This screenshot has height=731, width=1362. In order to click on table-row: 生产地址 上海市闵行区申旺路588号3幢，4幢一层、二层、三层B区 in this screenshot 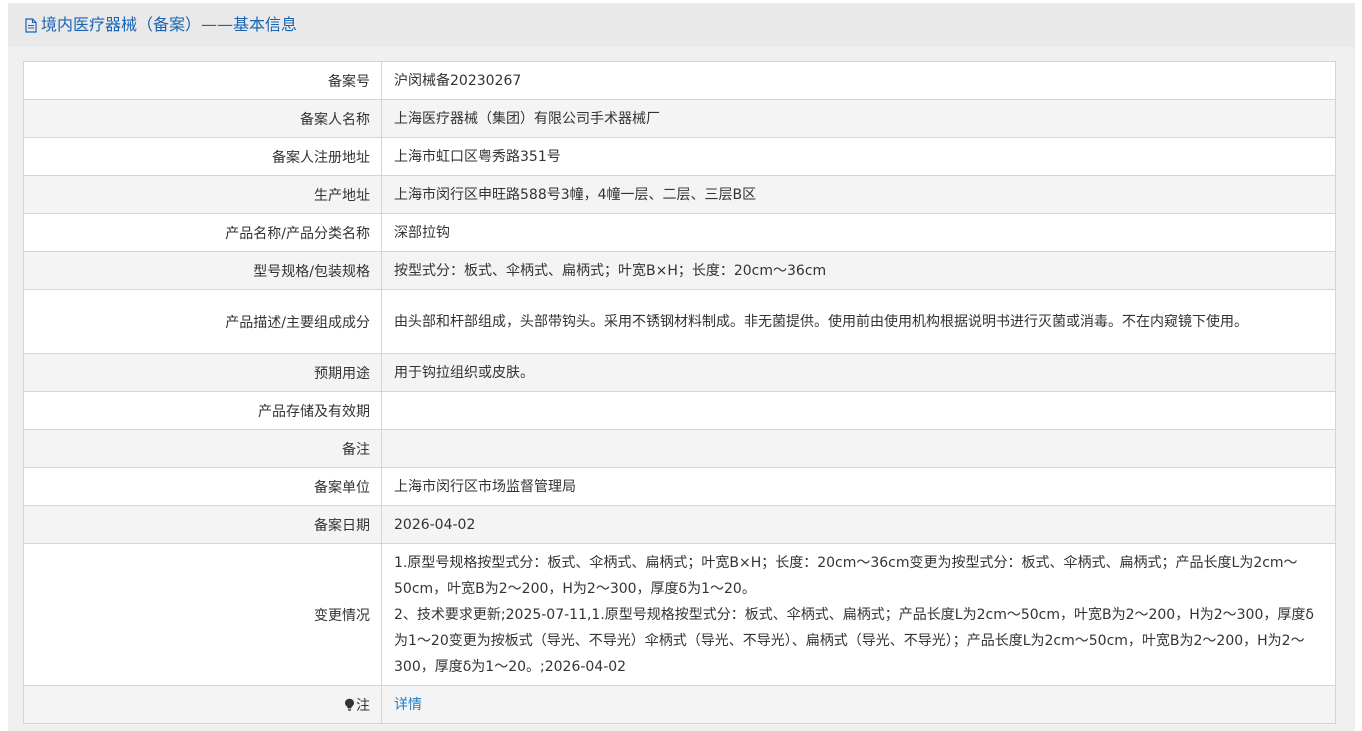, I will do `click(679, 194)`.